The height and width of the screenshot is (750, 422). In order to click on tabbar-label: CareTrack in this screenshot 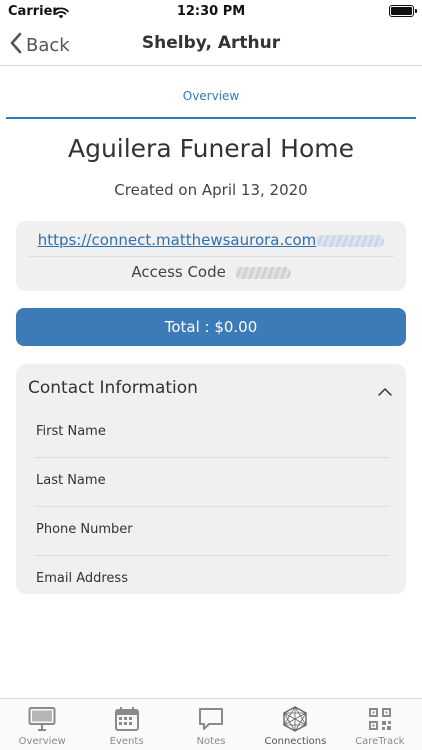, I will do `click(380, 741)`.